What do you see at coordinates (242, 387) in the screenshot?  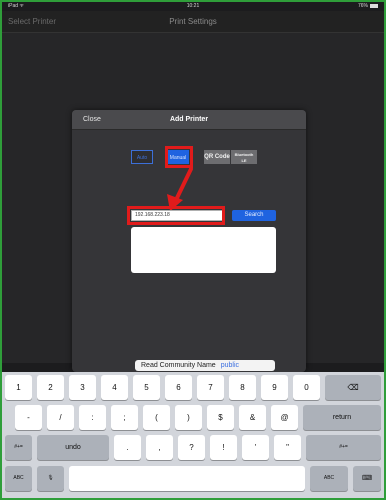 I see `key-8: 8` at bounding box center [242, 387].